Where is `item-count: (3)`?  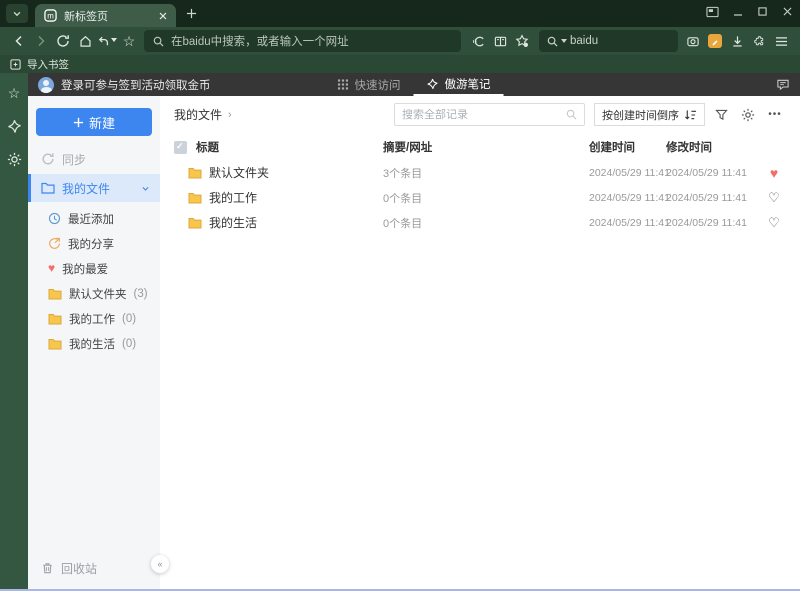
item-count: (3) is located at coordinates (140, 293).